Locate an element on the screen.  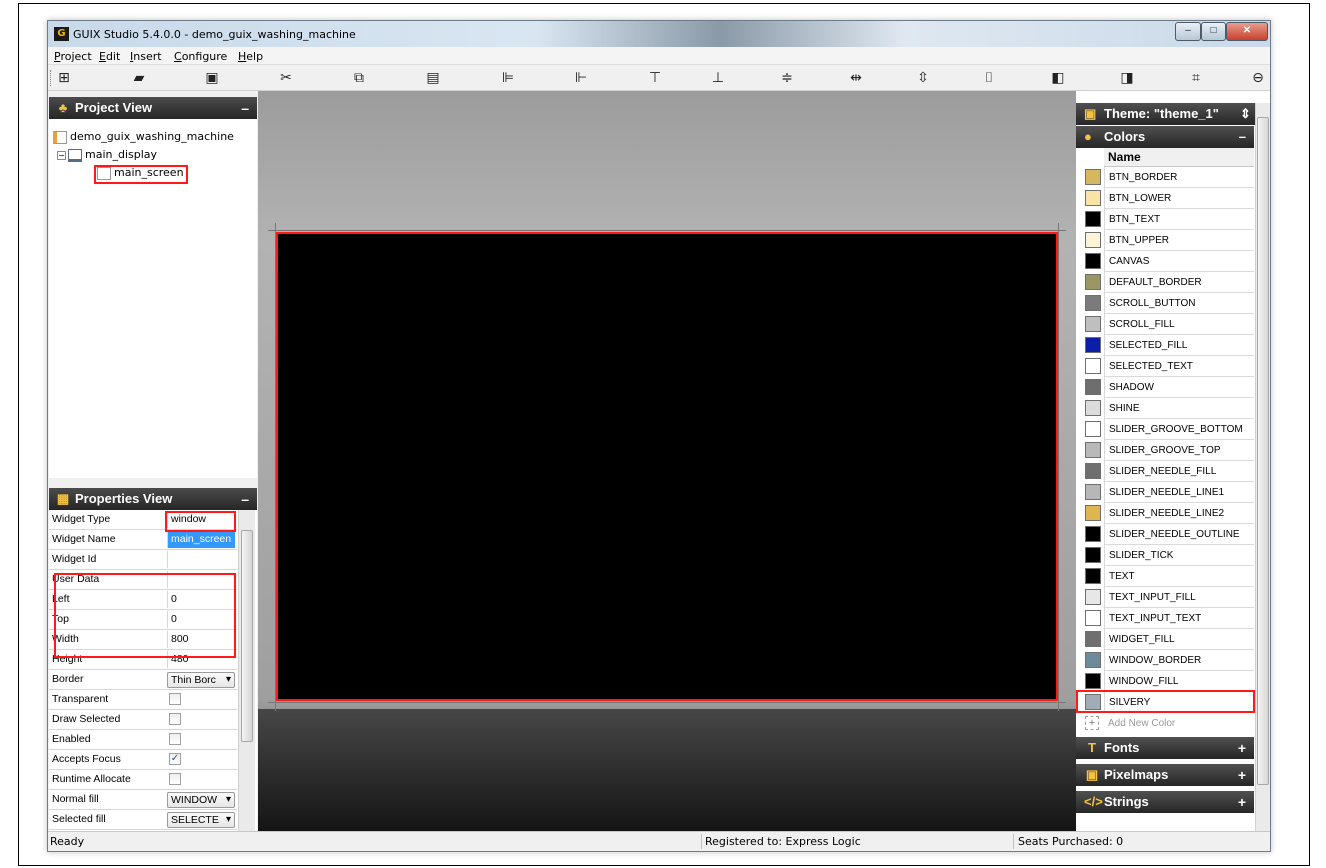
align-top-icon: ⊤ is located at coordinates (655, 78).